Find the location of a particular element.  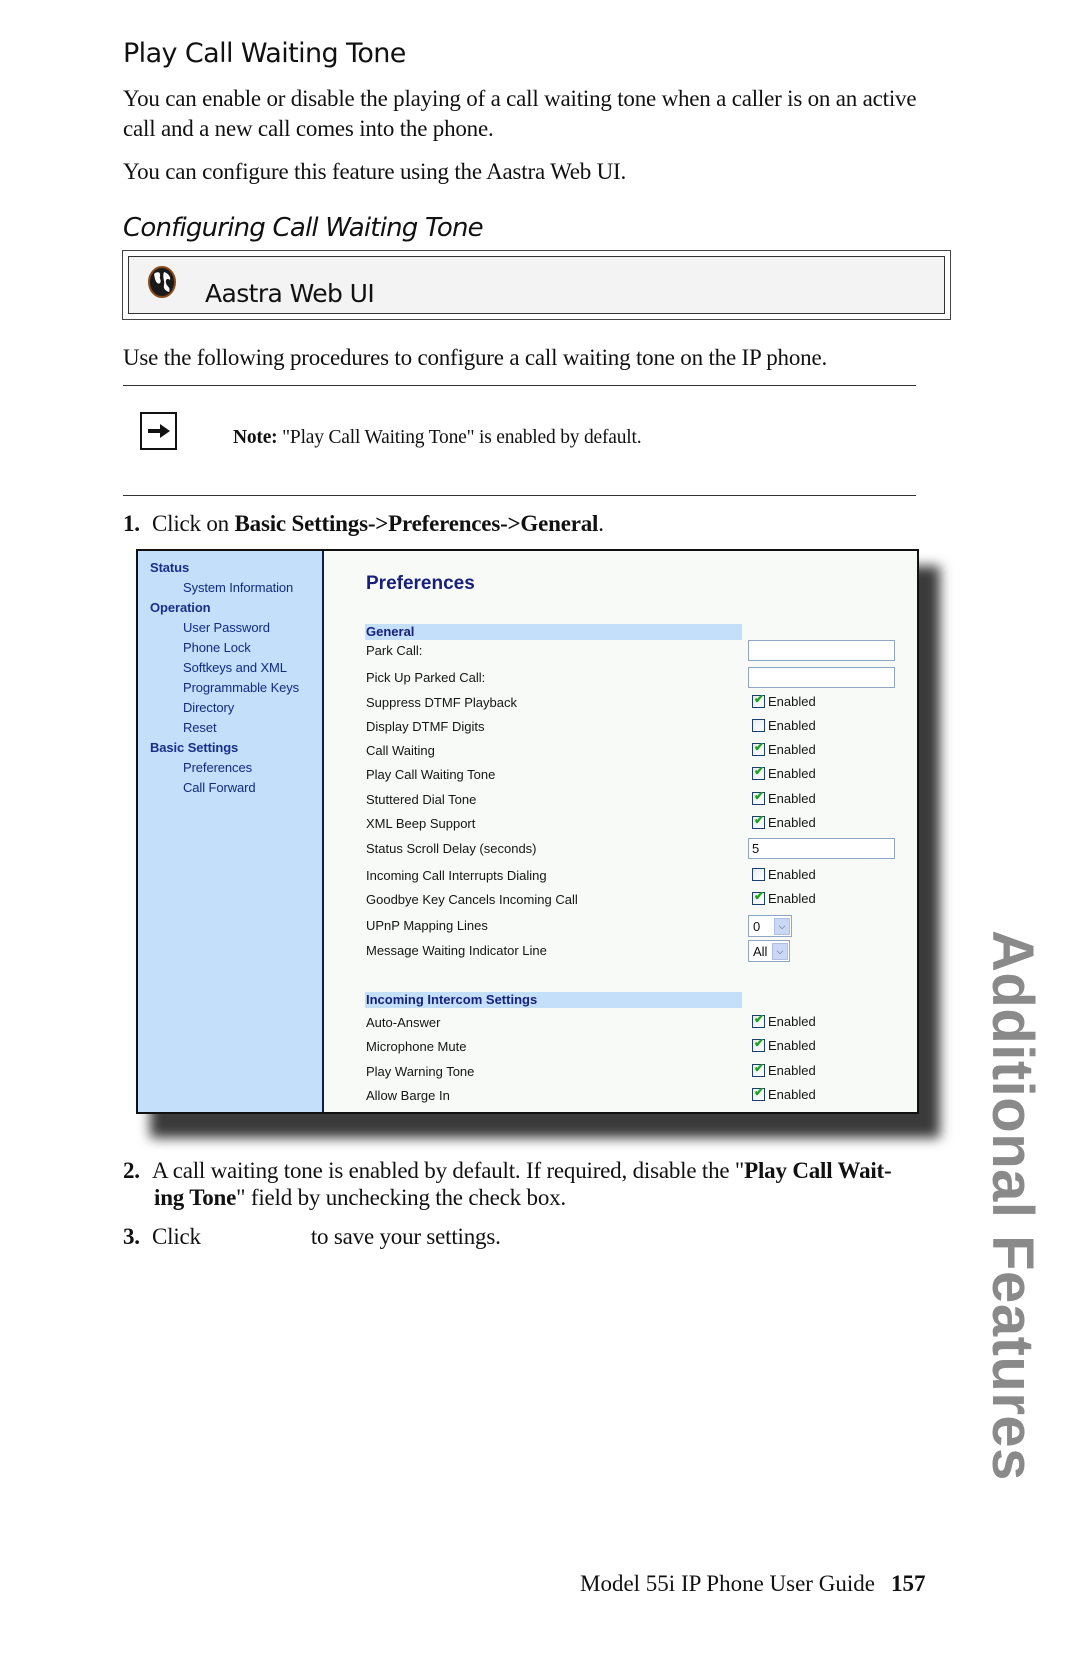

step-text: . is located at coordinates (601, 523).